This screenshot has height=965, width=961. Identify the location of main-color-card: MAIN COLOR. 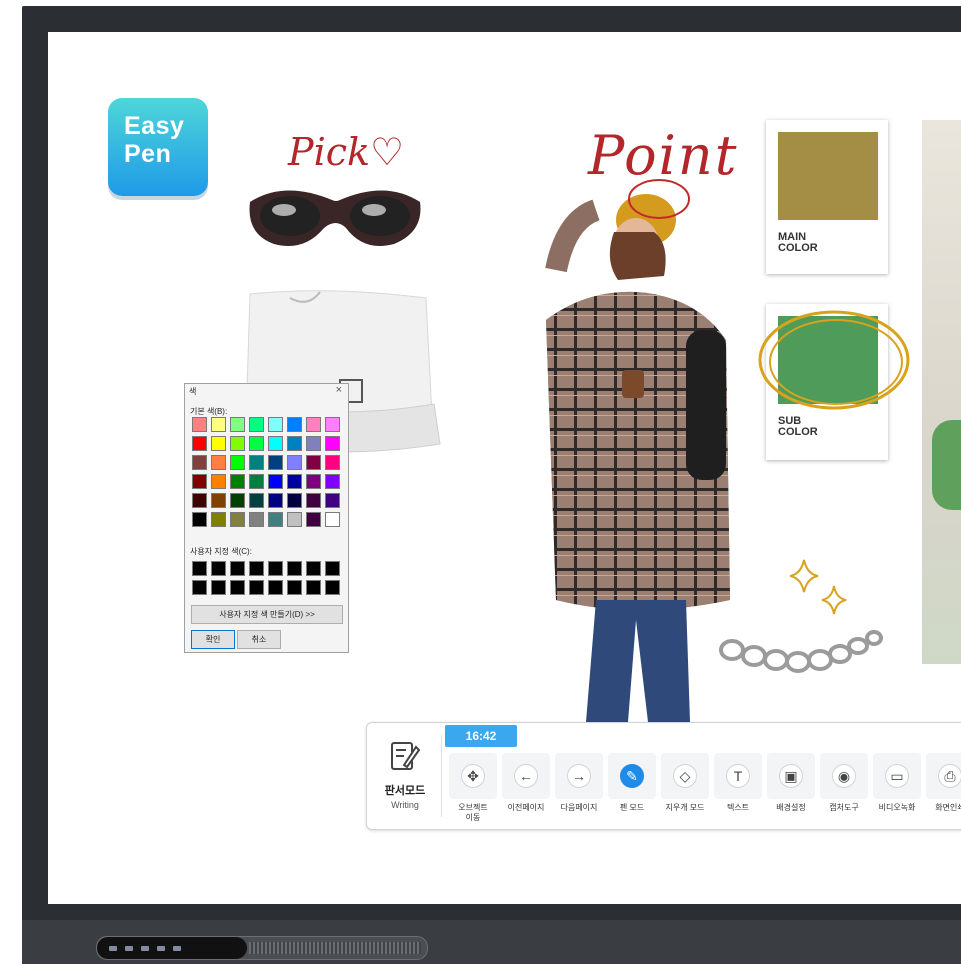
(827, 197).